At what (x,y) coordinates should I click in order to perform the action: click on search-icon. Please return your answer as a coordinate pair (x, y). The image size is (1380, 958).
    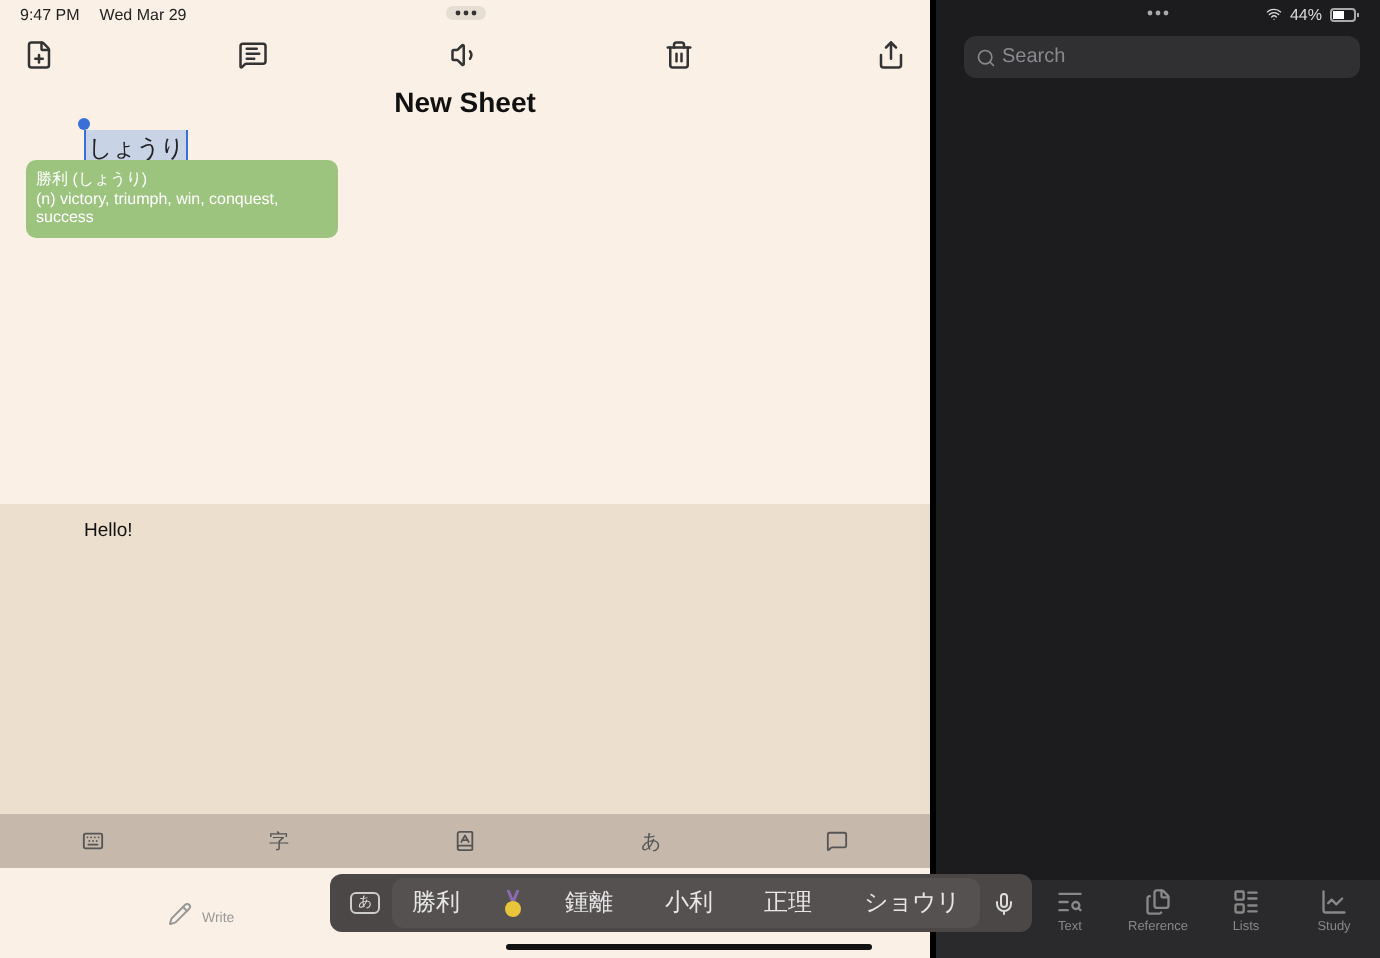
    Looking at the image, I should click on (986, 57).